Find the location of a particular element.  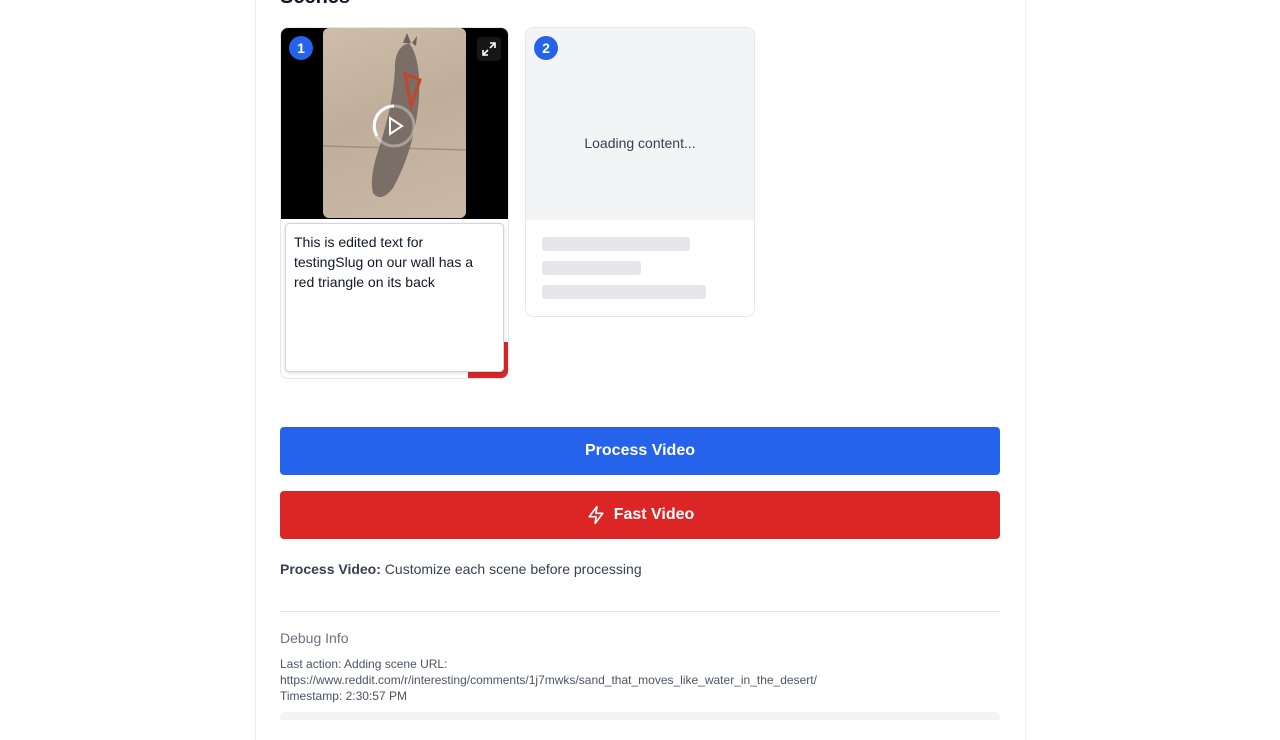

loading-area: Loading content... 2 is located at coordinates (640, 124).